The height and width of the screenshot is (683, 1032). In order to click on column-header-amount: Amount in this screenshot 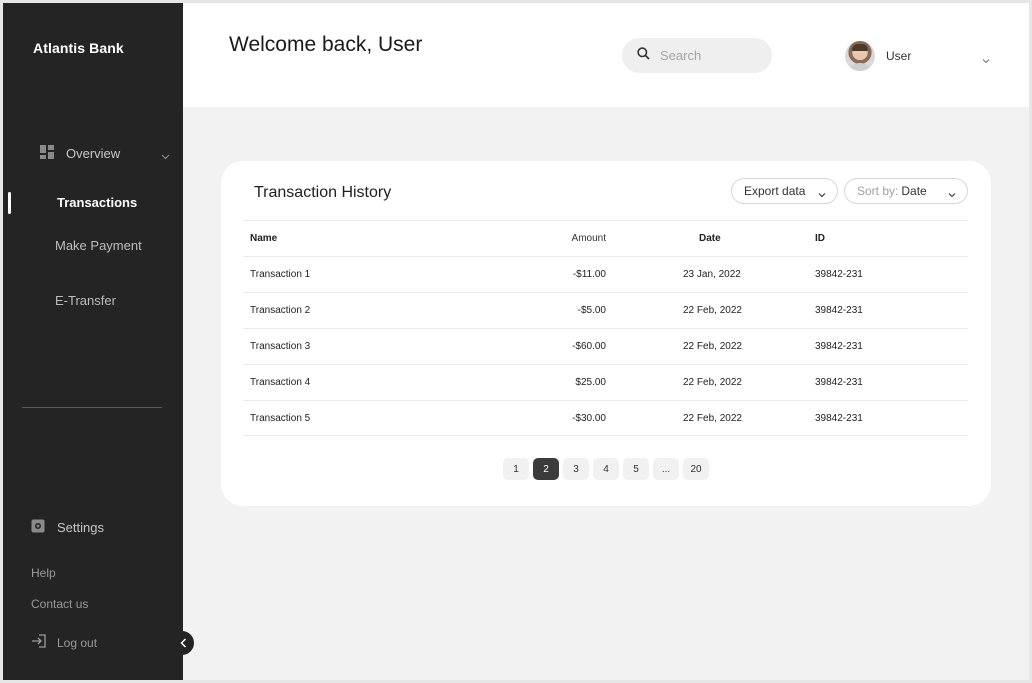, I will do `click(589, 238)`.